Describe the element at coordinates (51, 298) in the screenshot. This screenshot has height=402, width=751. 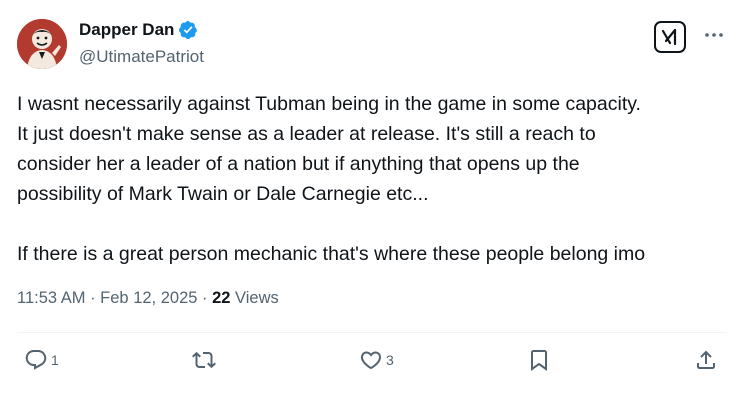
I see `tweet-time: 11:53 AM` at that location.